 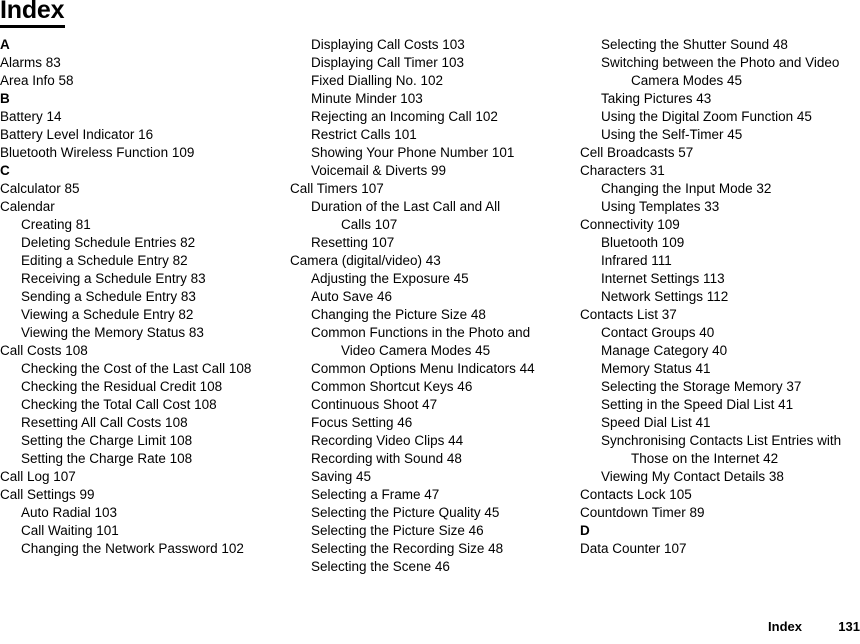 What do you see at coordinates (136, 368) in the screenshot?
I see `index-subentry: Checking the Cost of the Last Call 108` at bounding box center [136, 368].